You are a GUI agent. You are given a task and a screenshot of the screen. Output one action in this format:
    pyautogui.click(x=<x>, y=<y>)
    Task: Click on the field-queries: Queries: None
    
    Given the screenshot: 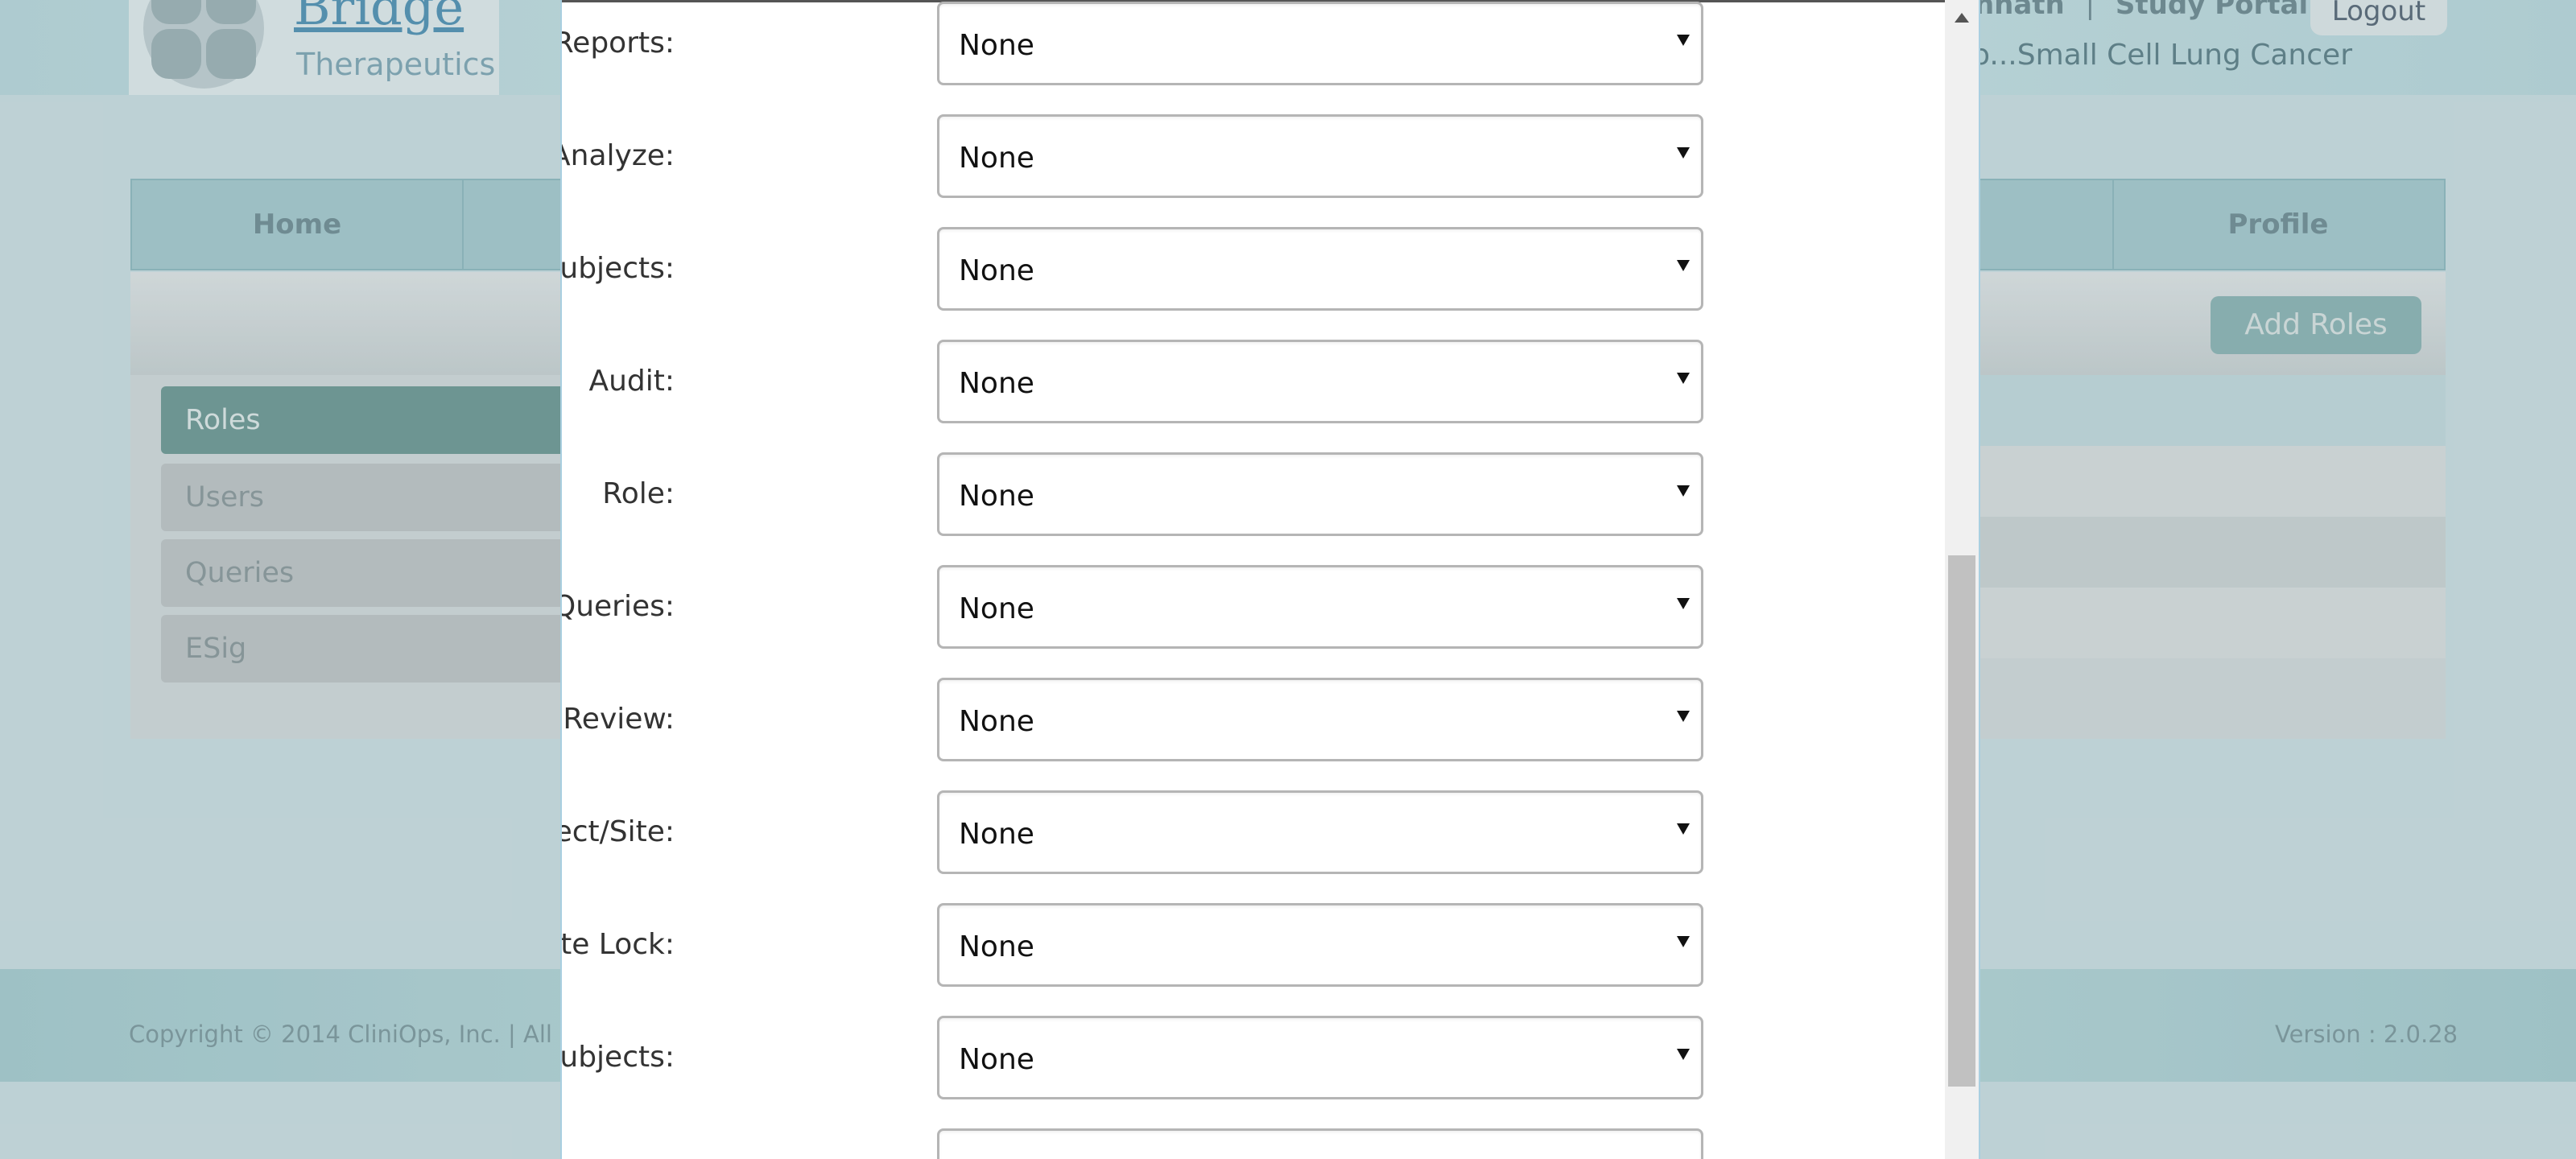 What is the action you would take?
    pyautogui.click(x=1133, y=609)
    